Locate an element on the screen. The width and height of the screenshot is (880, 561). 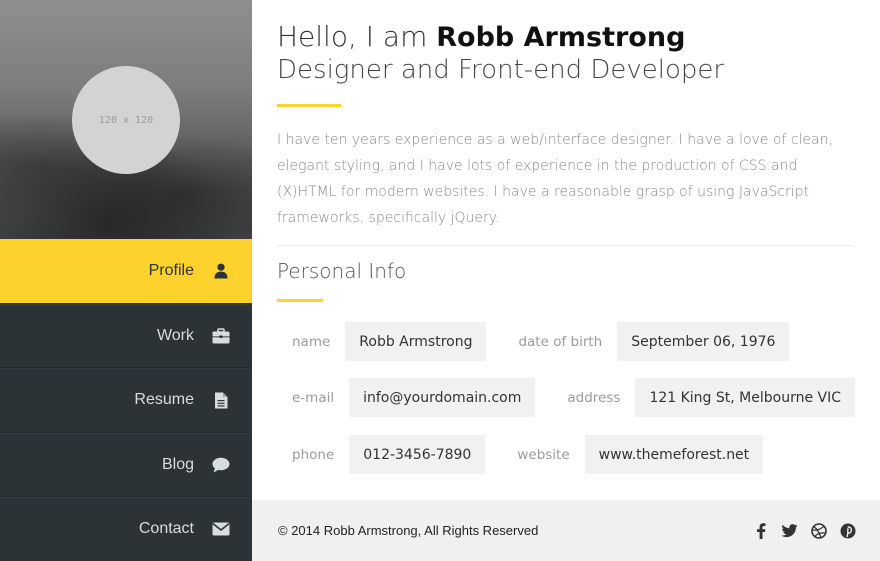
nav-item-label: Resume is located at coordinates (164, 400).